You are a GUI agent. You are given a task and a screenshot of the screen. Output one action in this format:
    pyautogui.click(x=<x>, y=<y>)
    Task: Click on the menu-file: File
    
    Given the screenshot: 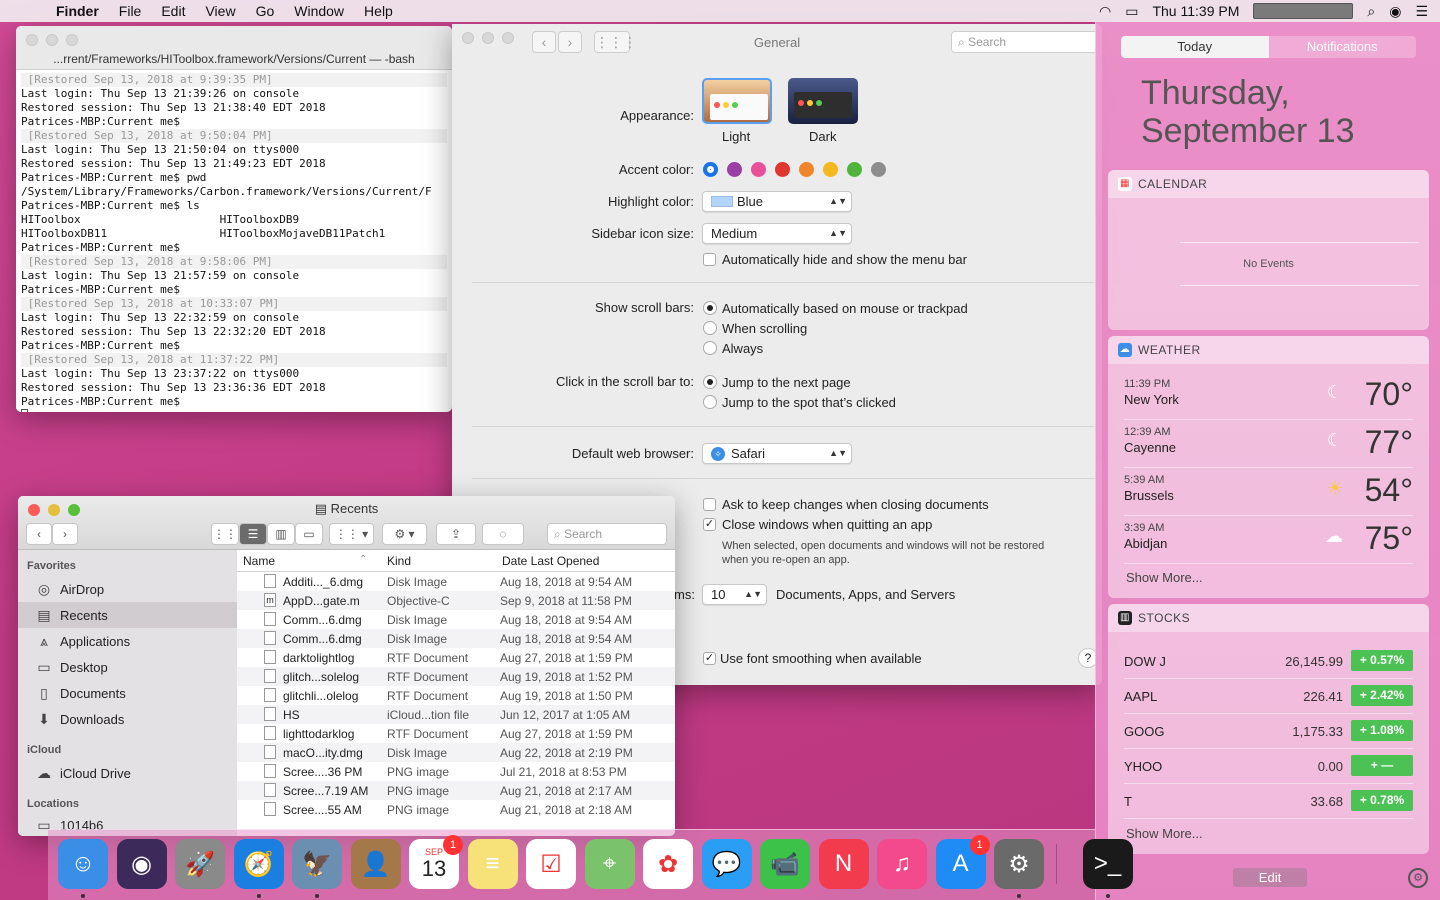 What is the action you would take?
    pyautogui.click(x=130, y=11)
    